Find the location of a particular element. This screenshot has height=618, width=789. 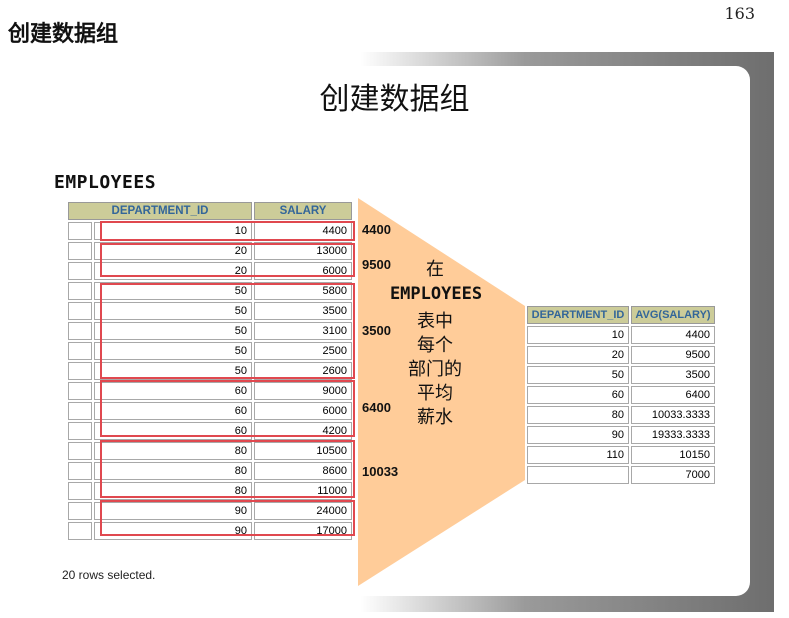

avg-header-row: DEPARTMENT_ID AVG(SALARY) is located at coordinates (621, 315).